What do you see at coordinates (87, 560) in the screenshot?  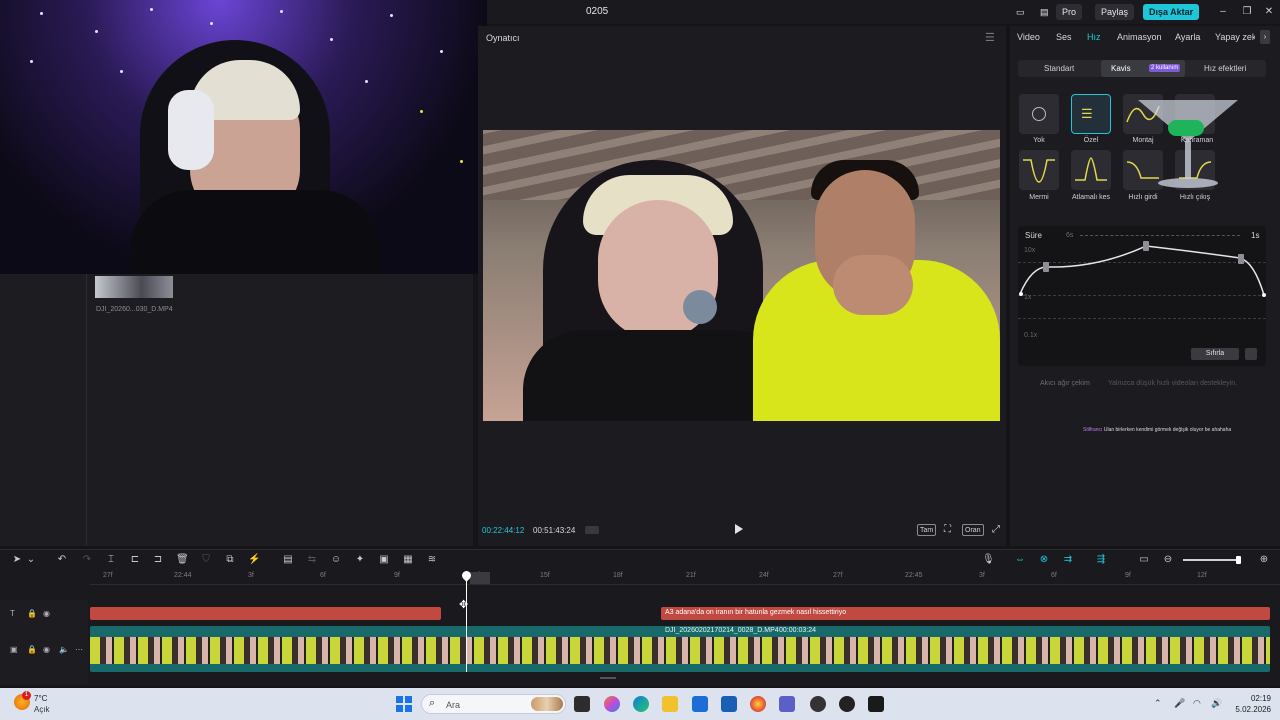 I see `redo-icon: ↷` at bounding box center [87, 560].